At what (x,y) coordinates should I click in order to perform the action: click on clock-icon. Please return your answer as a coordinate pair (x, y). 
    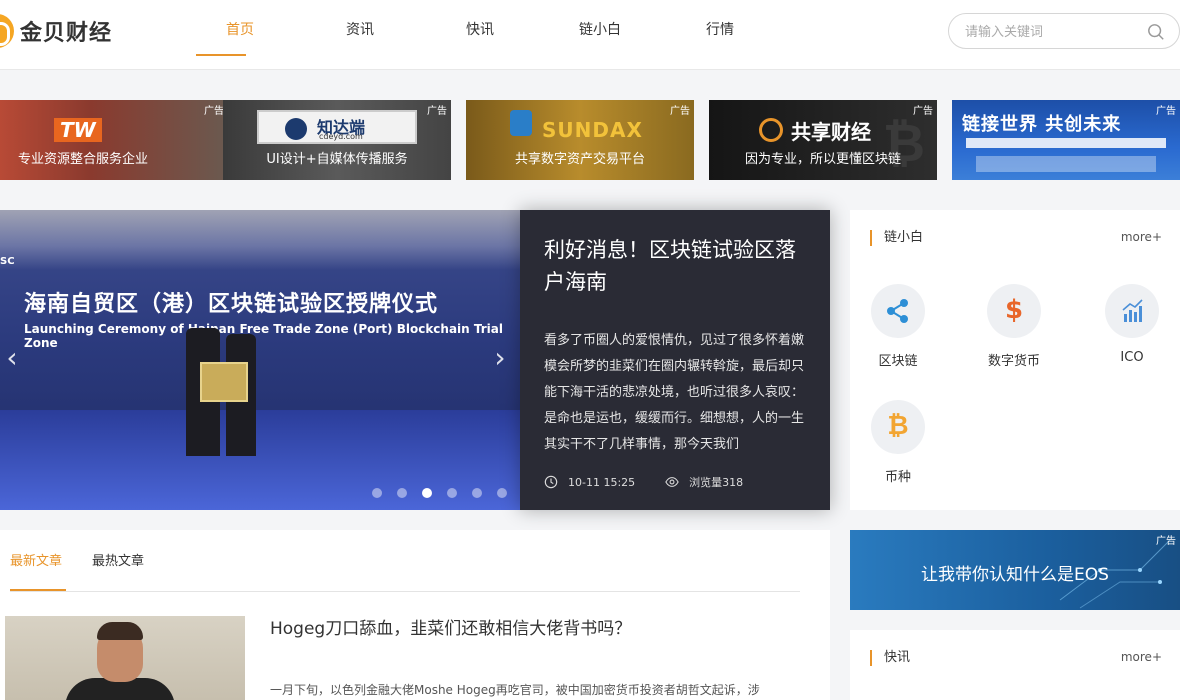
    Looking at the image, I should click on (551, 482).